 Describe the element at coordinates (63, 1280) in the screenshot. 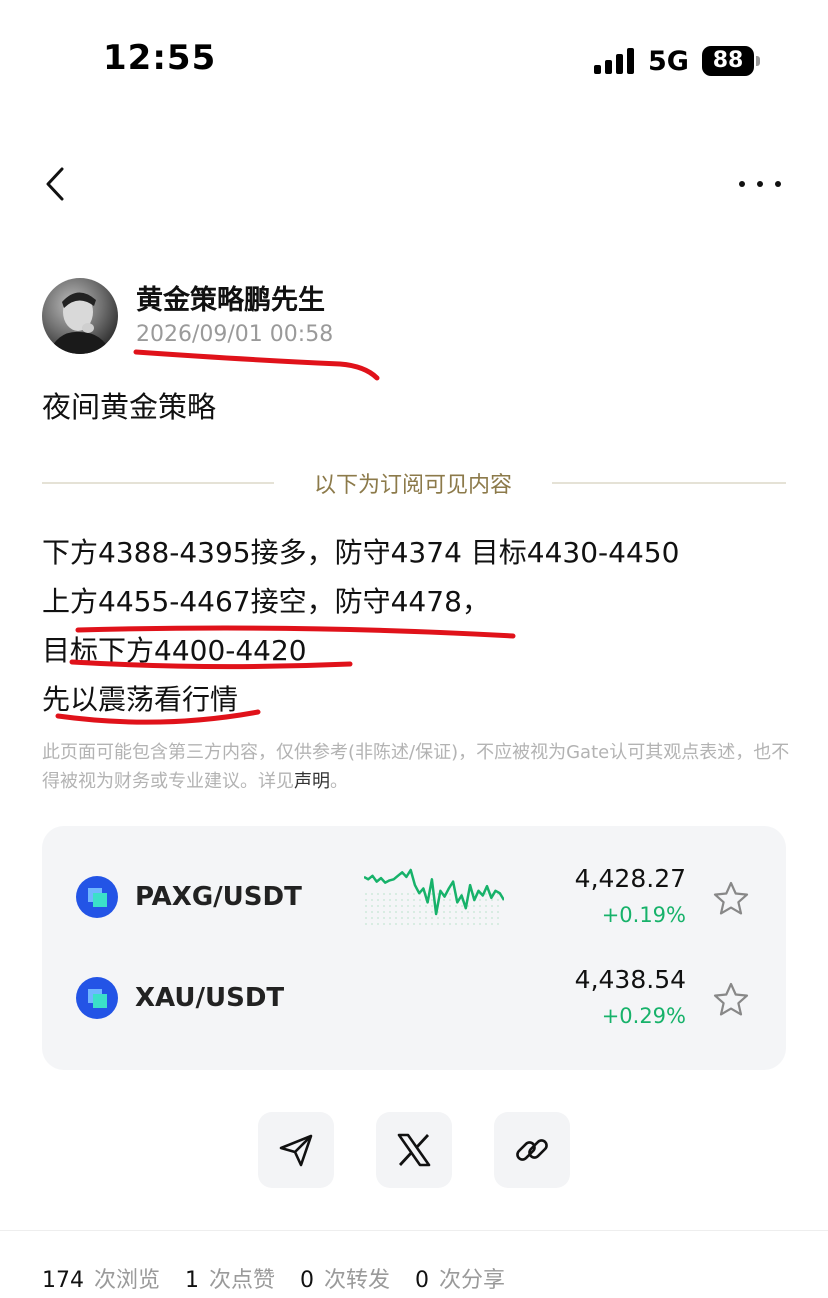

I see `views-count: 174` at that location.